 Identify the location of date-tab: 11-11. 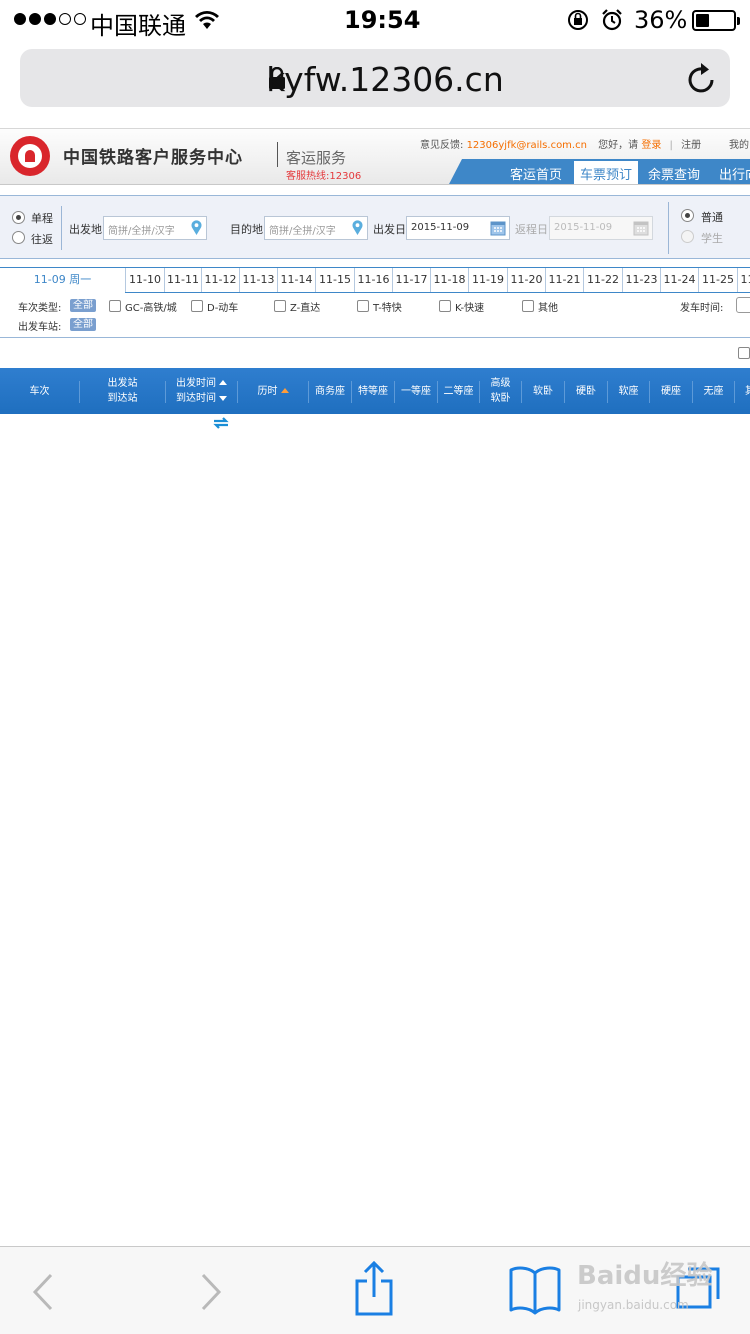
(182, 280).